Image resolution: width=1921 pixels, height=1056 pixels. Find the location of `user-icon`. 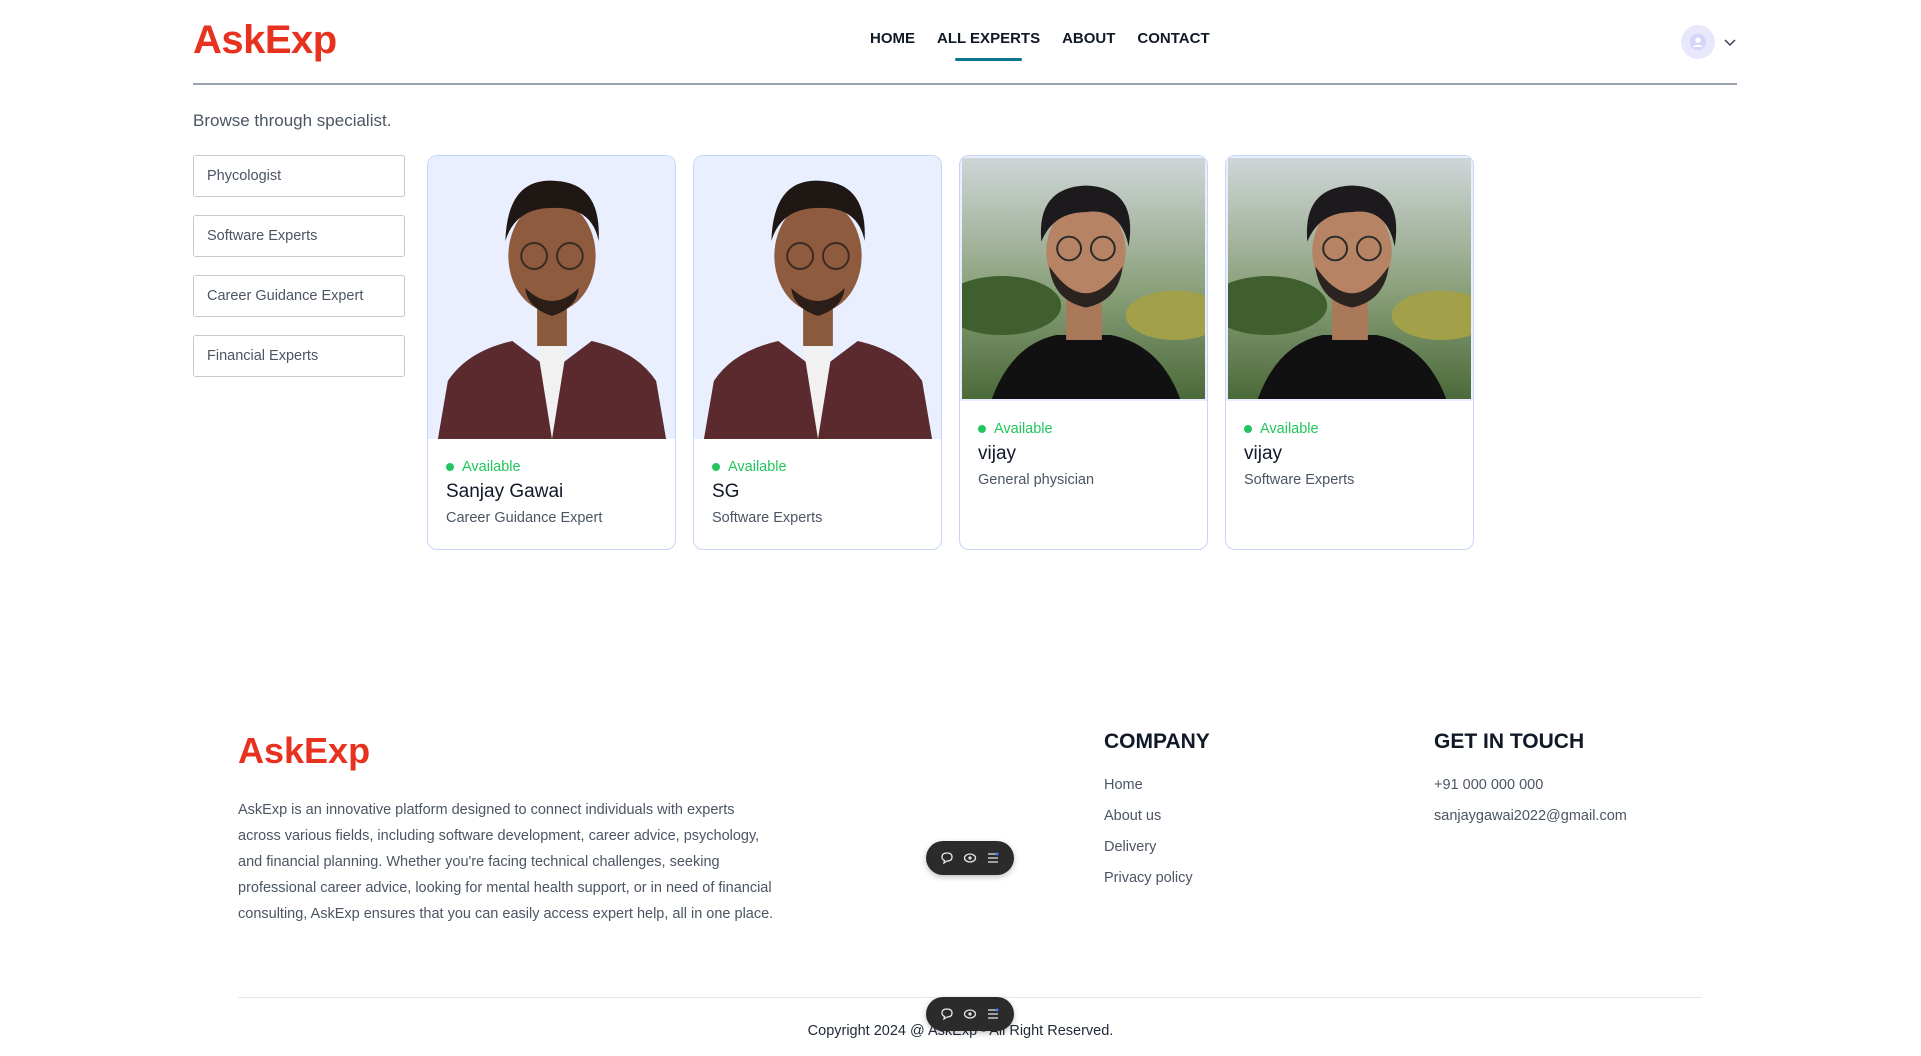

user-icon is located at coordinates (1698, 42).